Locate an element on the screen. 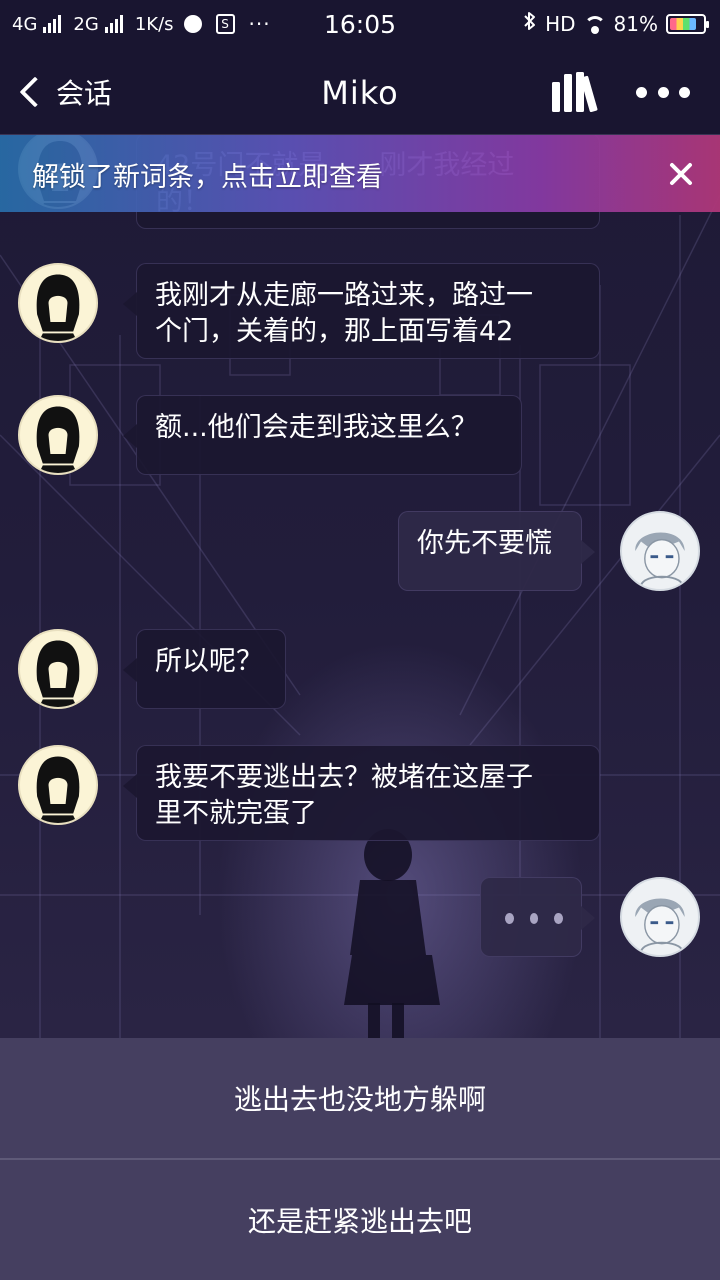 The height and width of the screenshot is (1280, 720). page-title: Miko is located at coordinates (360, 93).